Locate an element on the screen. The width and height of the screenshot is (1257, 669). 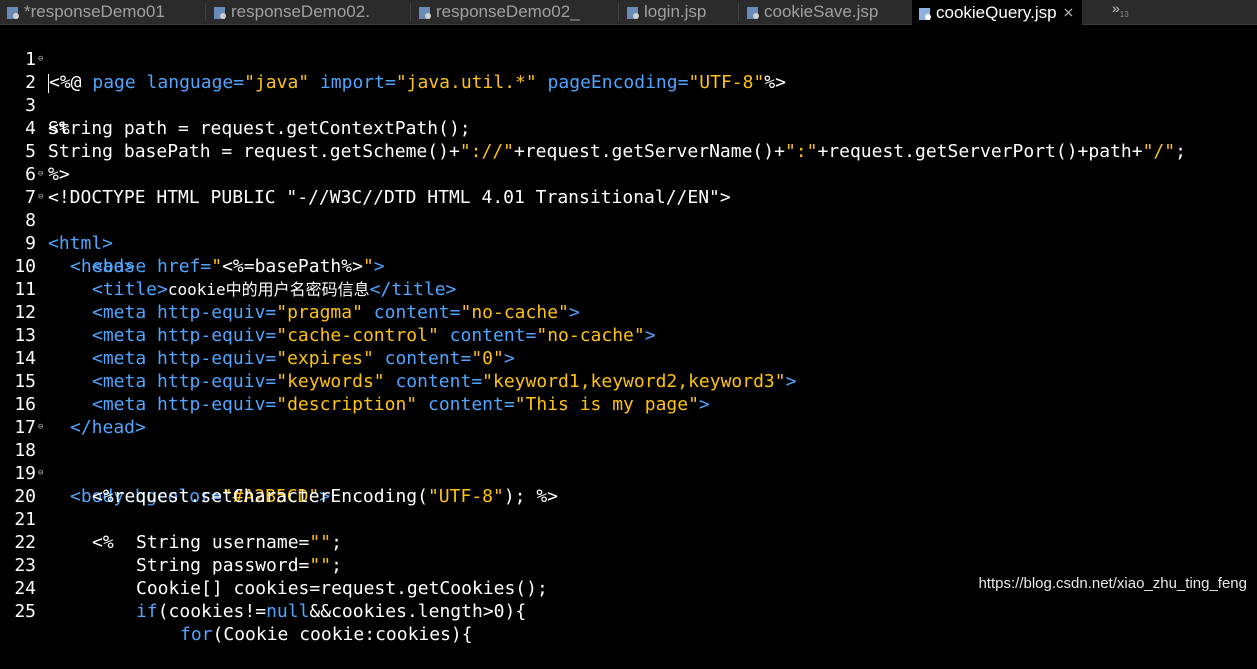
tab-label: cookieSave.jsp is located at coordinates (821, 11).